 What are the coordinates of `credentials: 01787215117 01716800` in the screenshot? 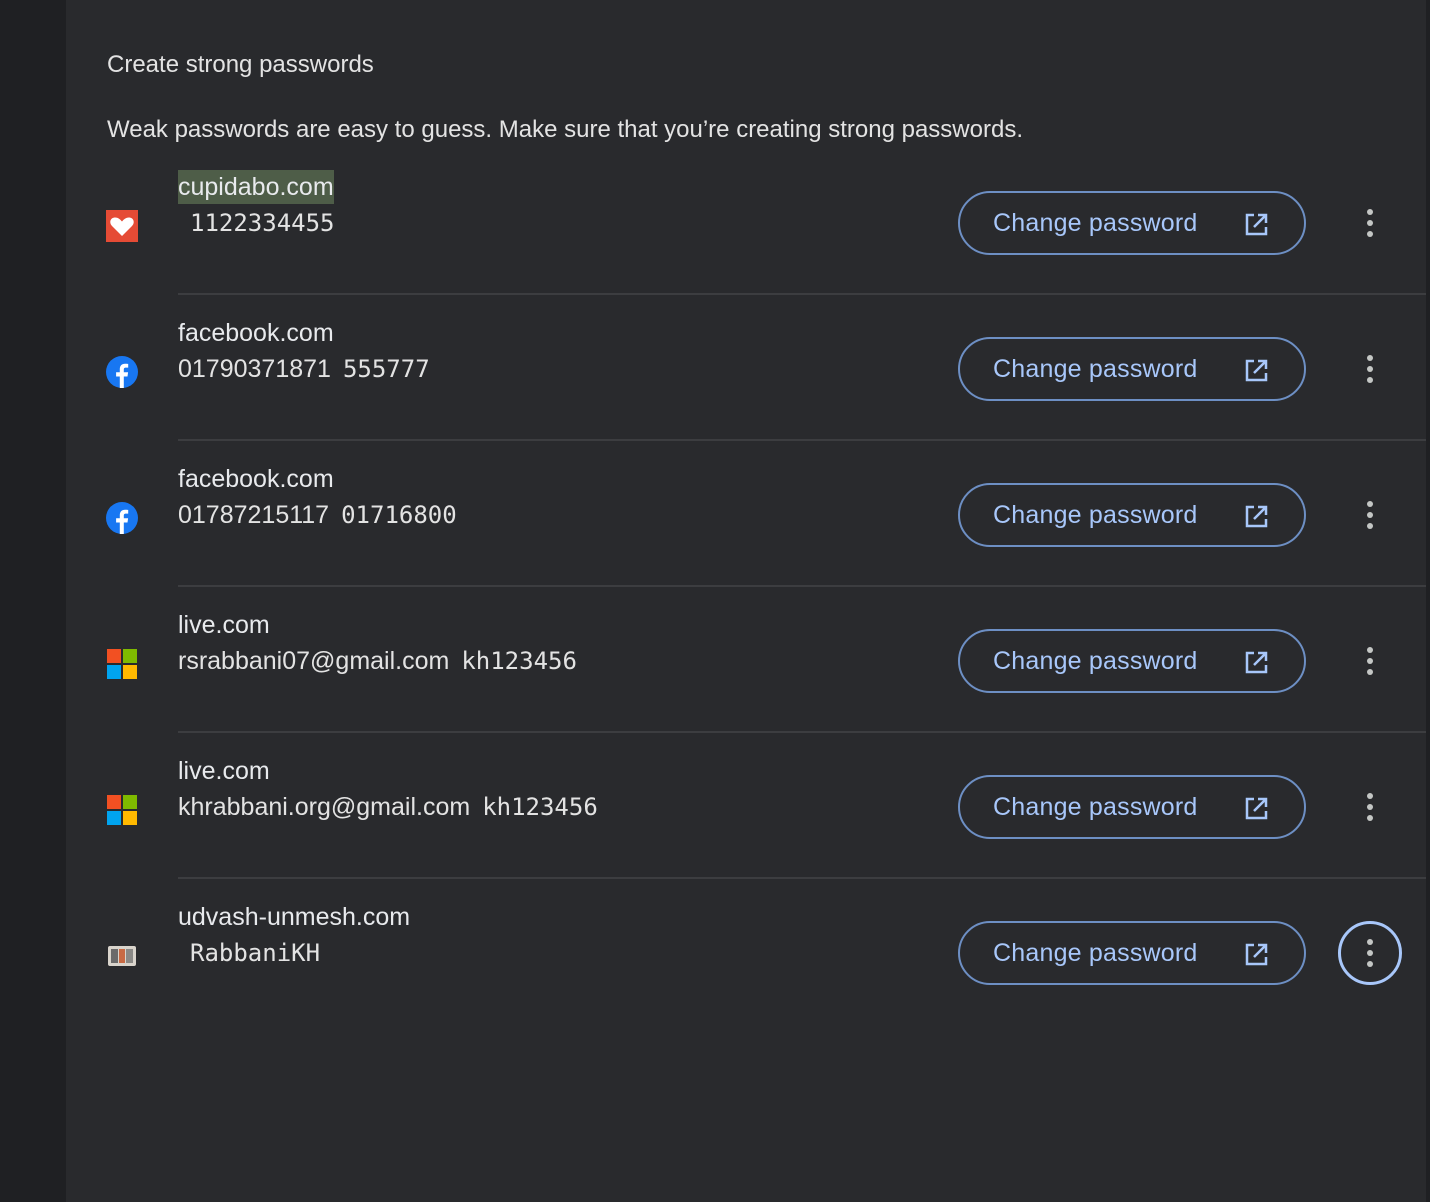 It's located at (317, 515).